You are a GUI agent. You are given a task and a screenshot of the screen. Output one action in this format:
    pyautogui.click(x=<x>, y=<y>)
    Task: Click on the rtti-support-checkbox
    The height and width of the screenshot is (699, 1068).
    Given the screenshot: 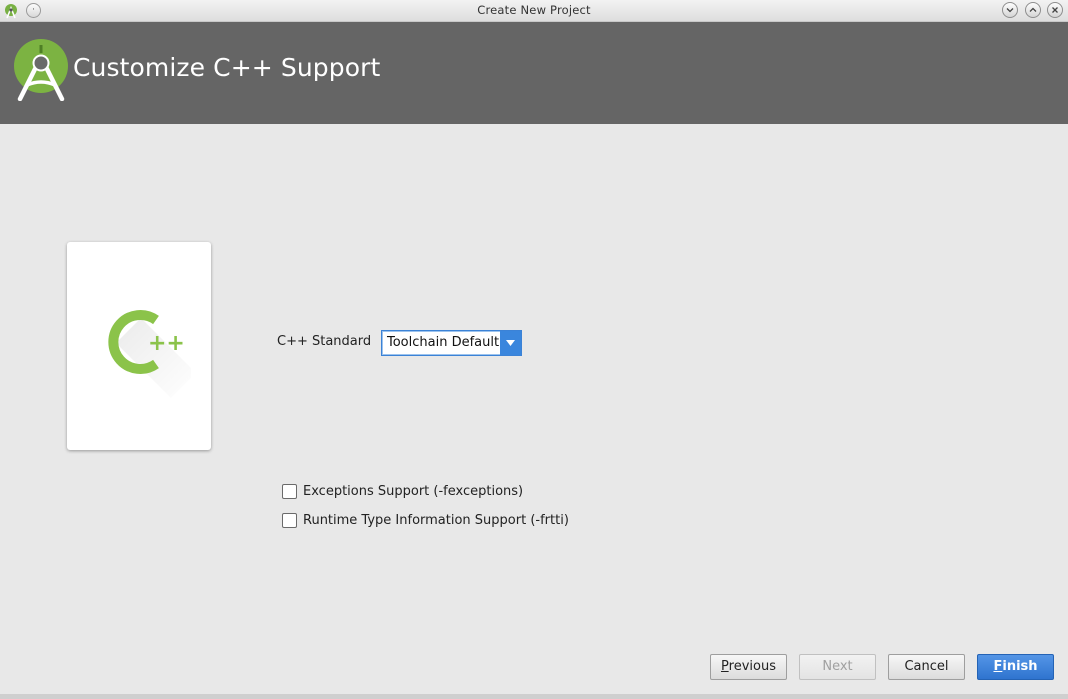 What is the action you would take?
    pyautogui.click(x=289, y=520)
    